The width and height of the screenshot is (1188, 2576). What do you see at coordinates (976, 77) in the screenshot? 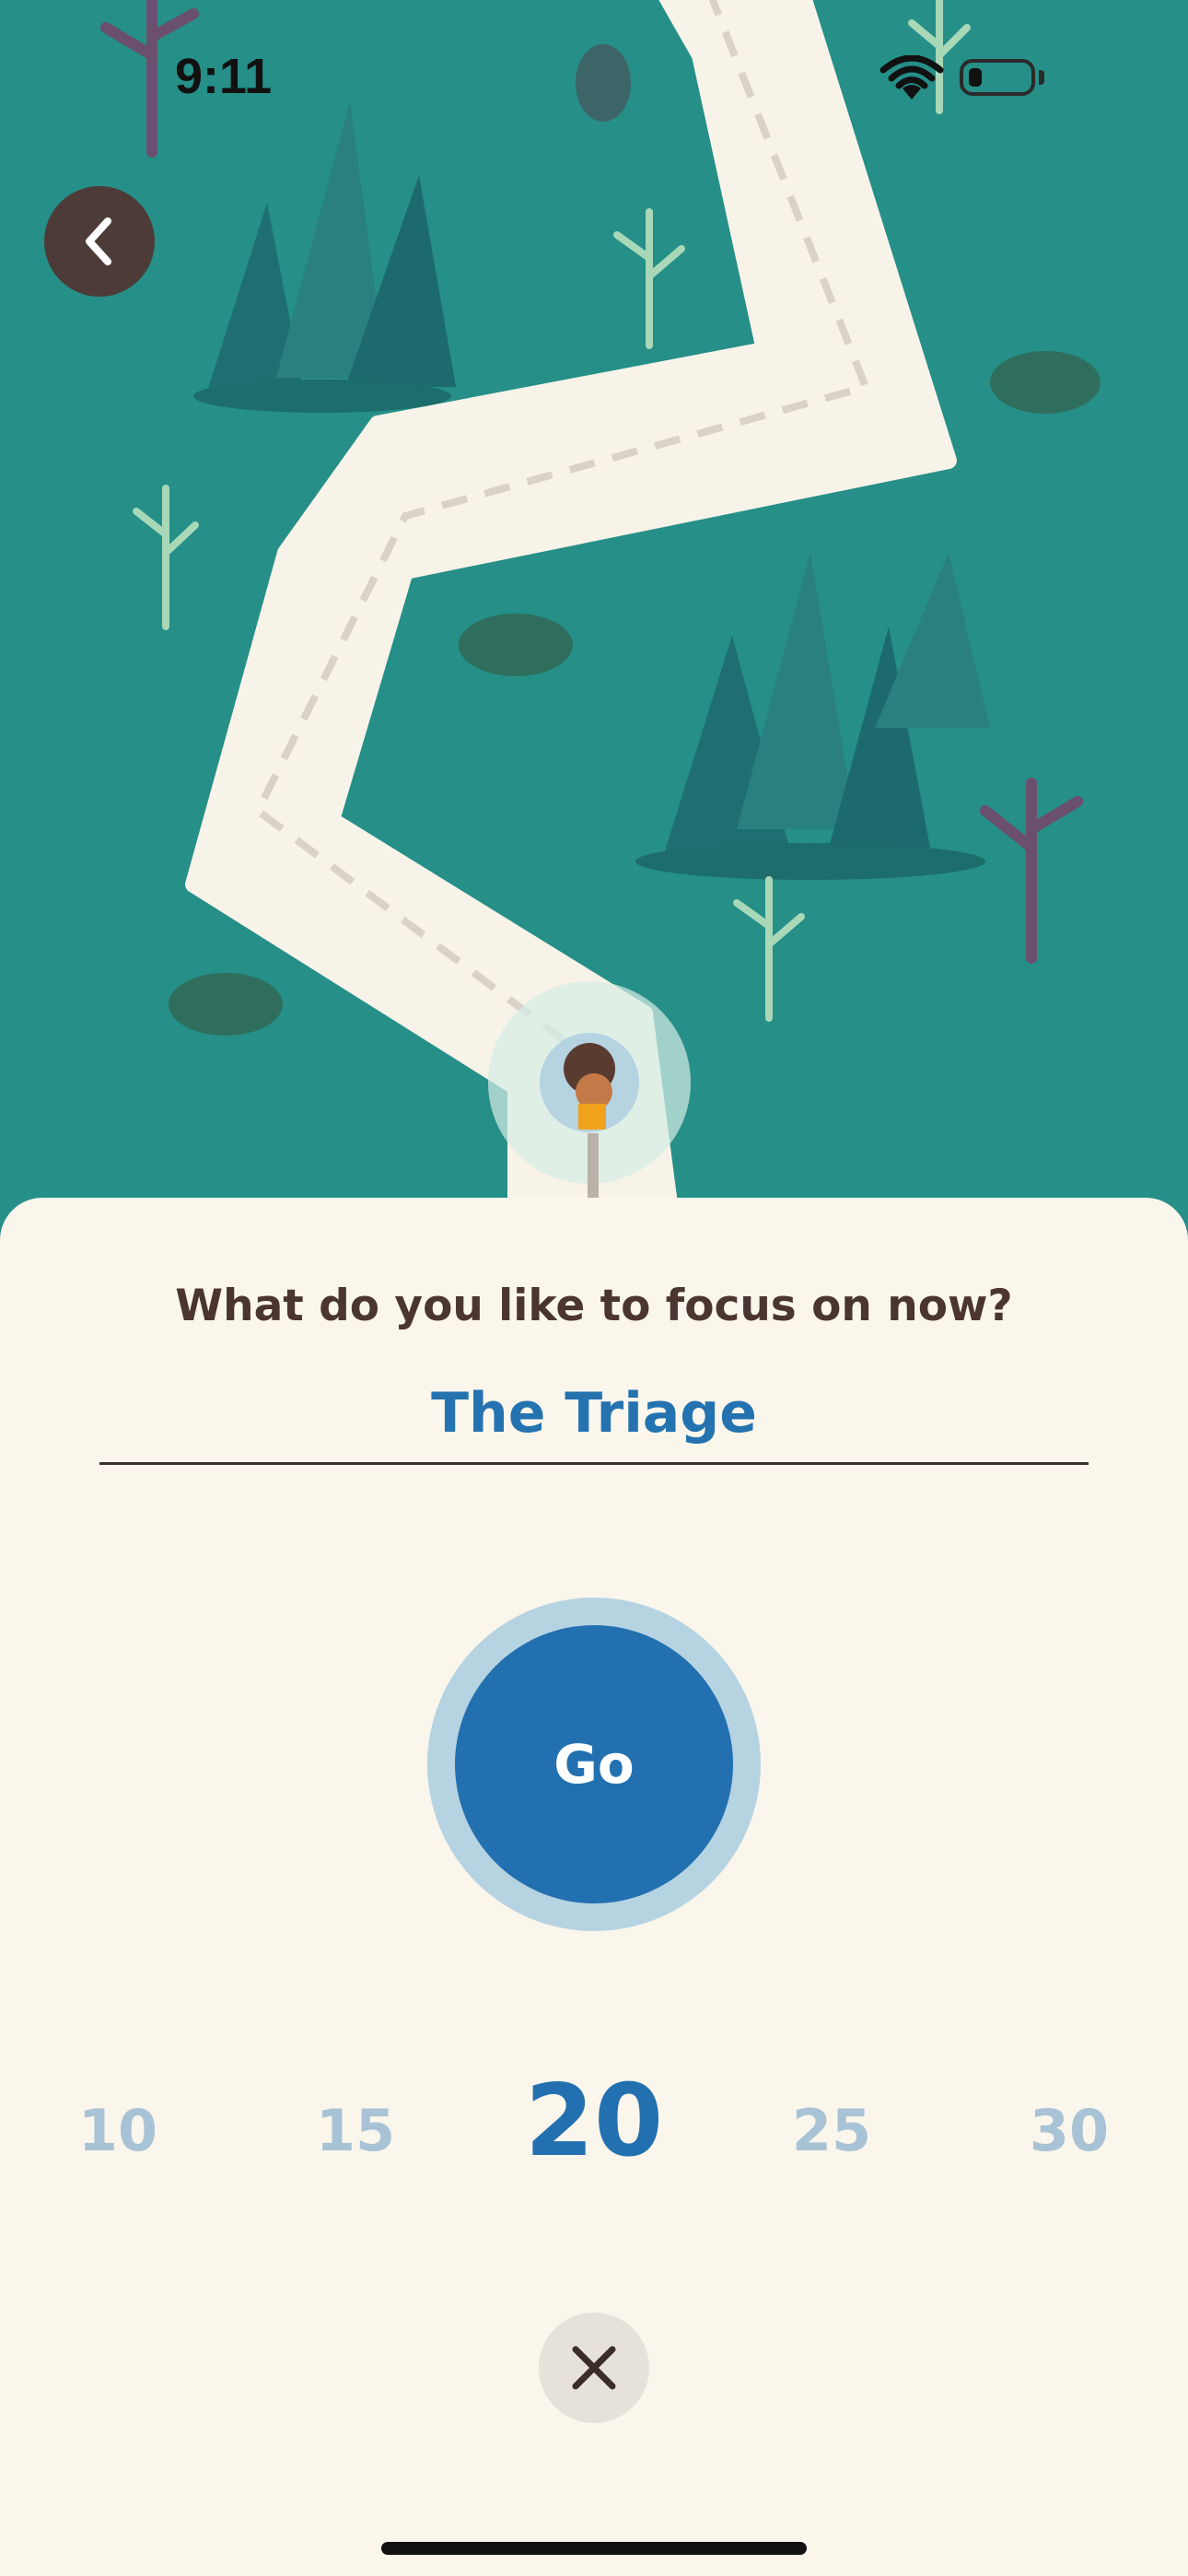
I see `battery-level` at bounding box center [976, 77].